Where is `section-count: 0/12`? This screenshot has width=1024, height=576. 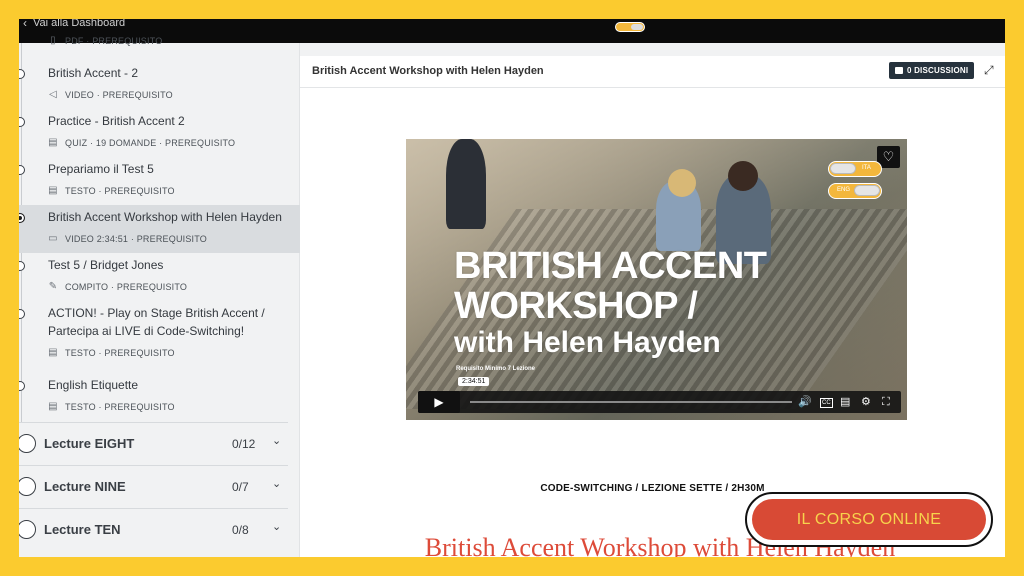
section-count: 0/12 is located at coordinates (244, 444).